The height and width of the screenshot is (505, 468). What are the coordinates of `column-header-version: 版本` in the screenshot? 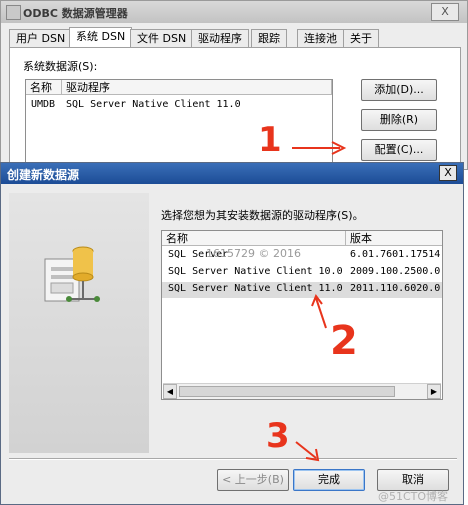 It's located at (394, 238).